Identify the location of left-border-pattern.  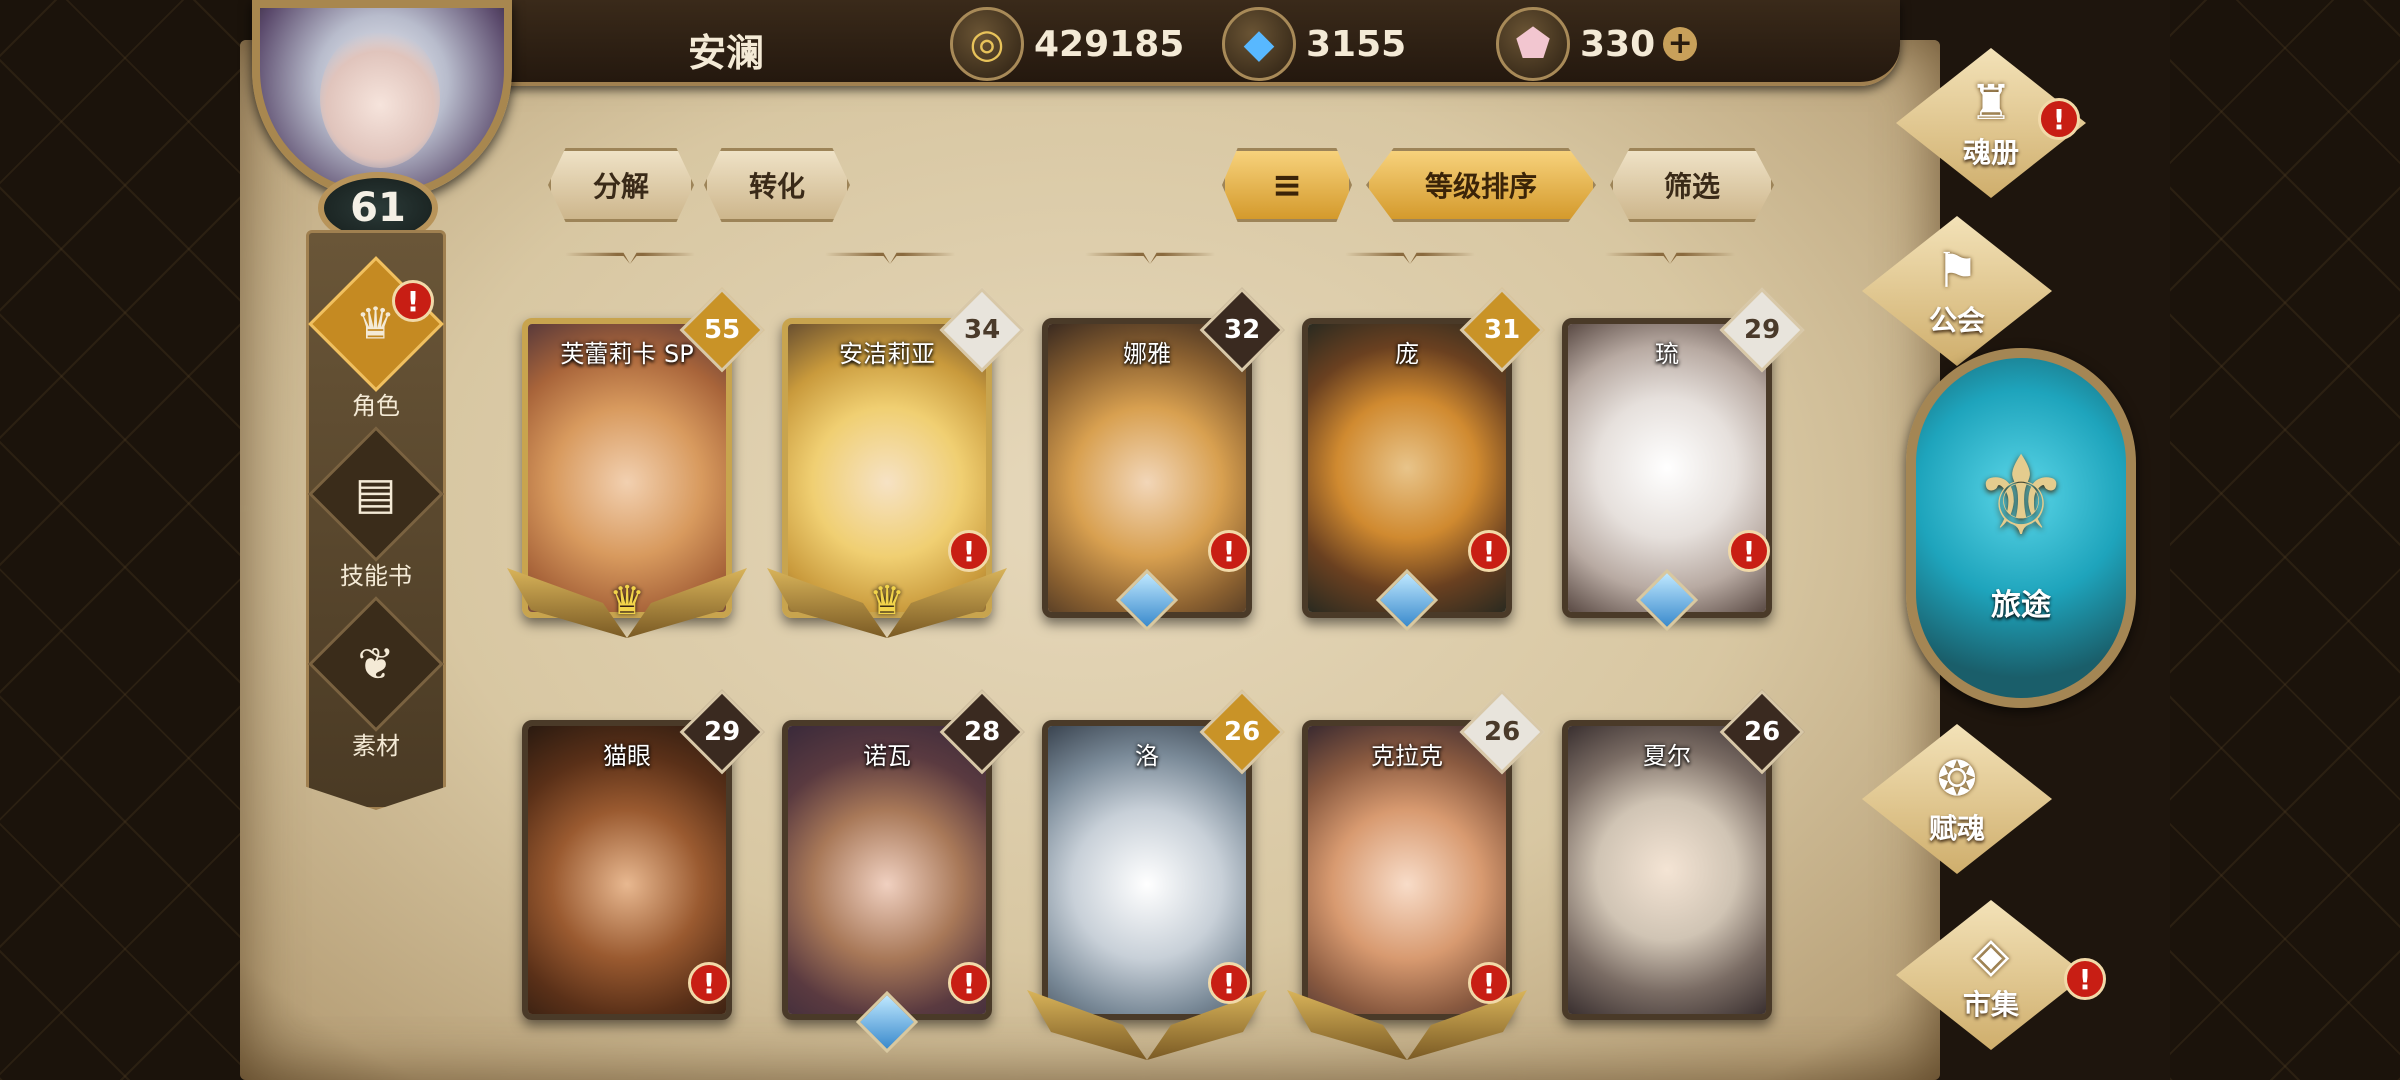
(125, 540).